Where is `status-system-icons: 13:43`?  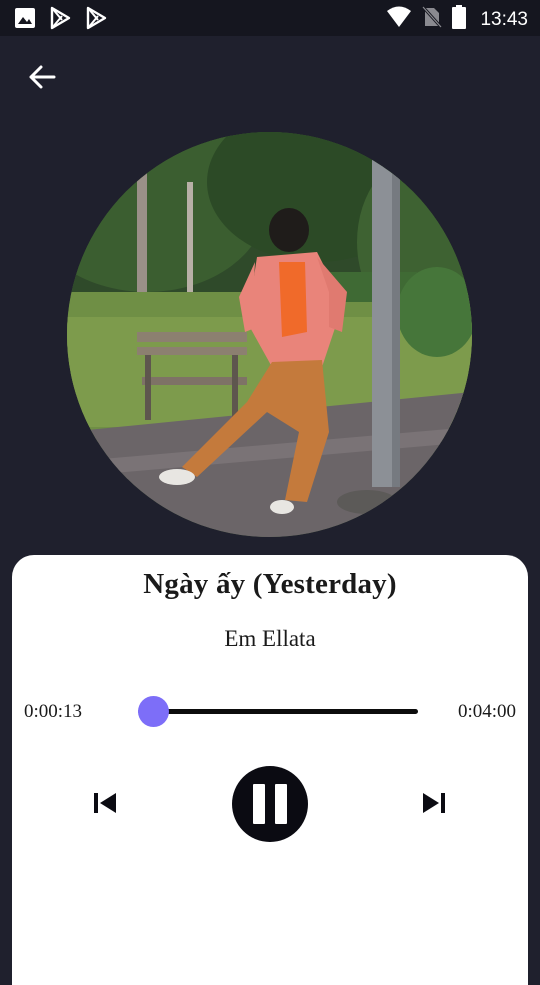
status-system-icons: 13:43 is located at coordinates (457, 19).